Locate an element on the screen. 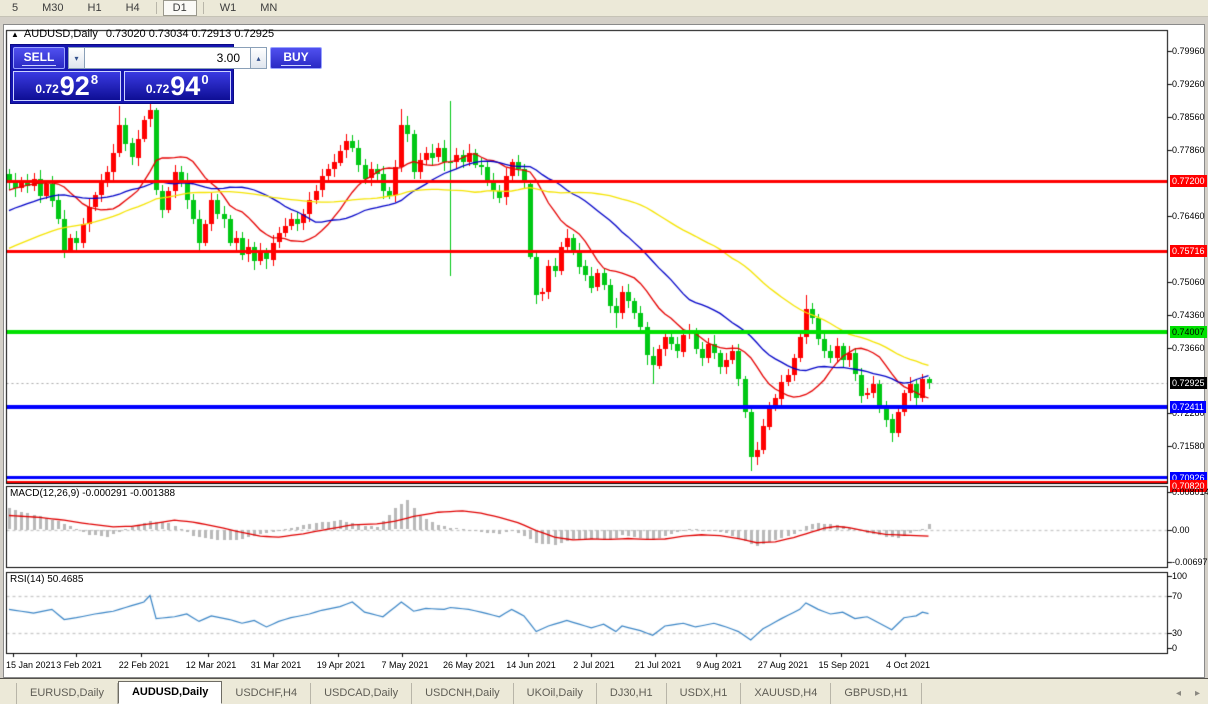 The width and height of the screenshot is (1208, 704). sell-price-pip: 8 is located at coordinates (94, 79).